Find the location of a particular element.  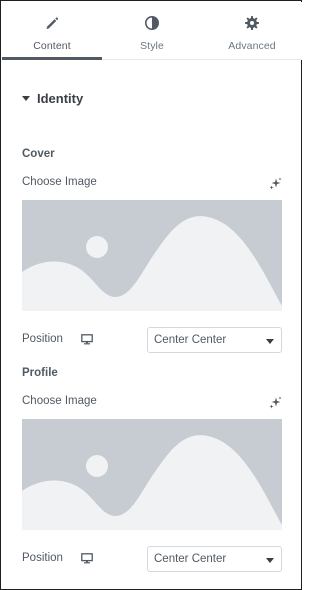

section-identity-toggle: Identity is located at coordinates (52, 98).